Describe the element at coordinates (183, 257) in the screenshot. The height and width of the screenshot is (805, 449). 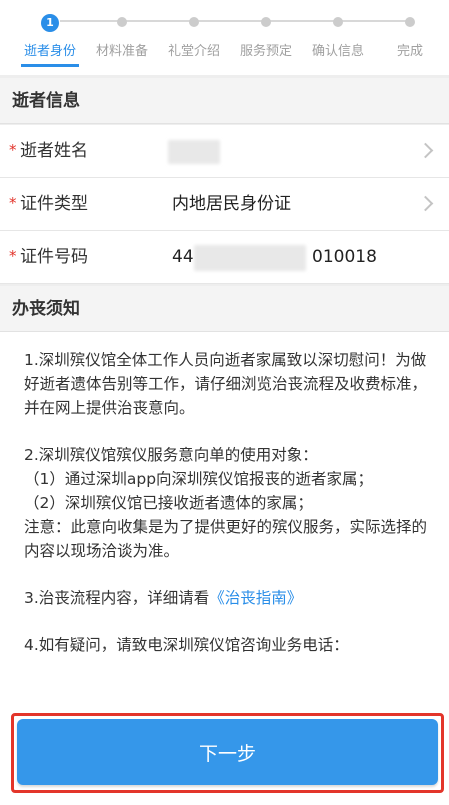
I see `id-number-prefix: 44` at that location.